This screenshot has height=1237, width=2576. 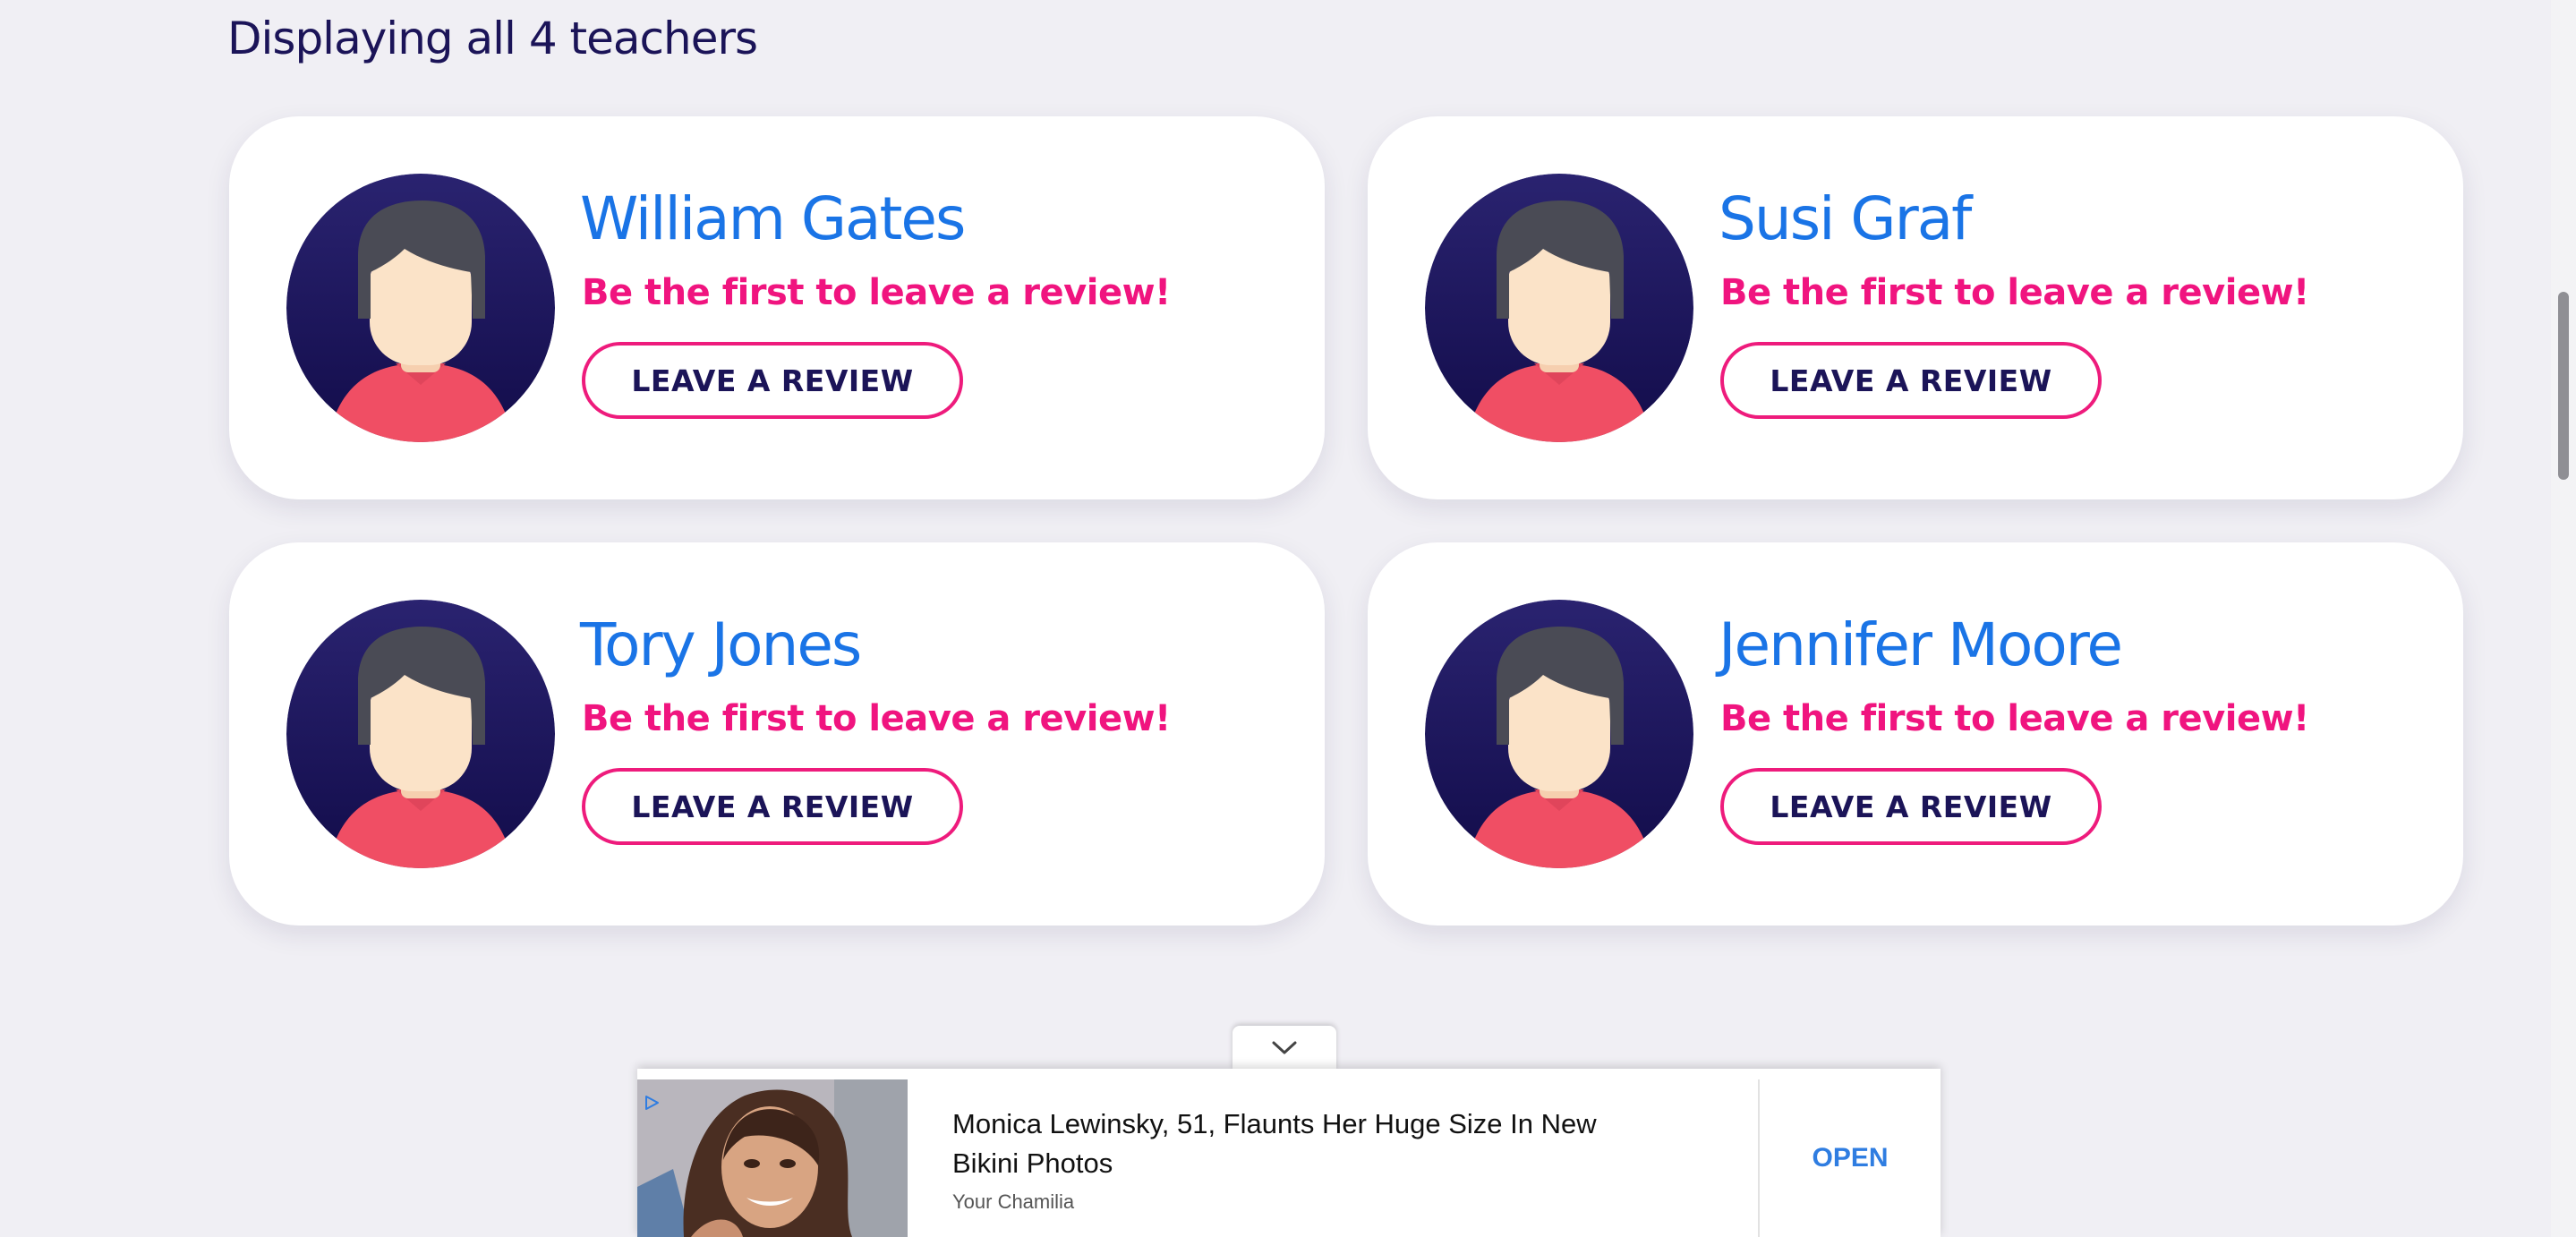 What do you see at coordinates (1013, 1201) in the screenshot?
I see `ad-source: Your Chamilia` at bounding box center [1013, 1201].